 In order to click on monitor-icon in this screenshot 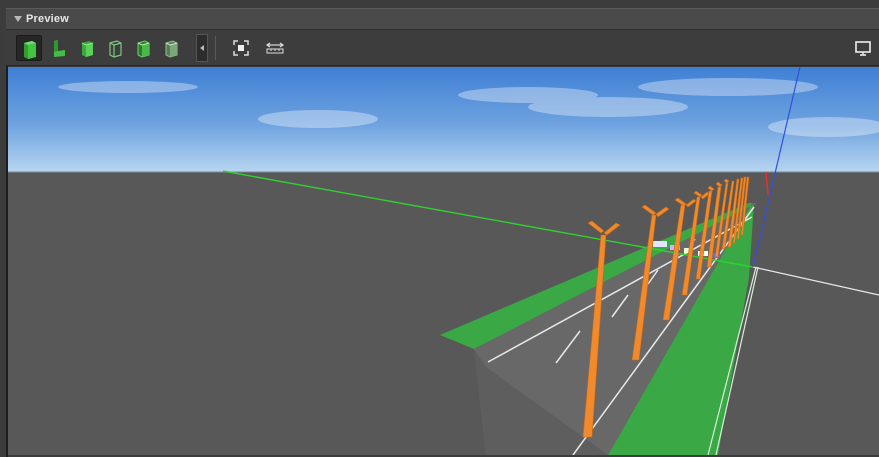, I will do `click(863, 48)`.